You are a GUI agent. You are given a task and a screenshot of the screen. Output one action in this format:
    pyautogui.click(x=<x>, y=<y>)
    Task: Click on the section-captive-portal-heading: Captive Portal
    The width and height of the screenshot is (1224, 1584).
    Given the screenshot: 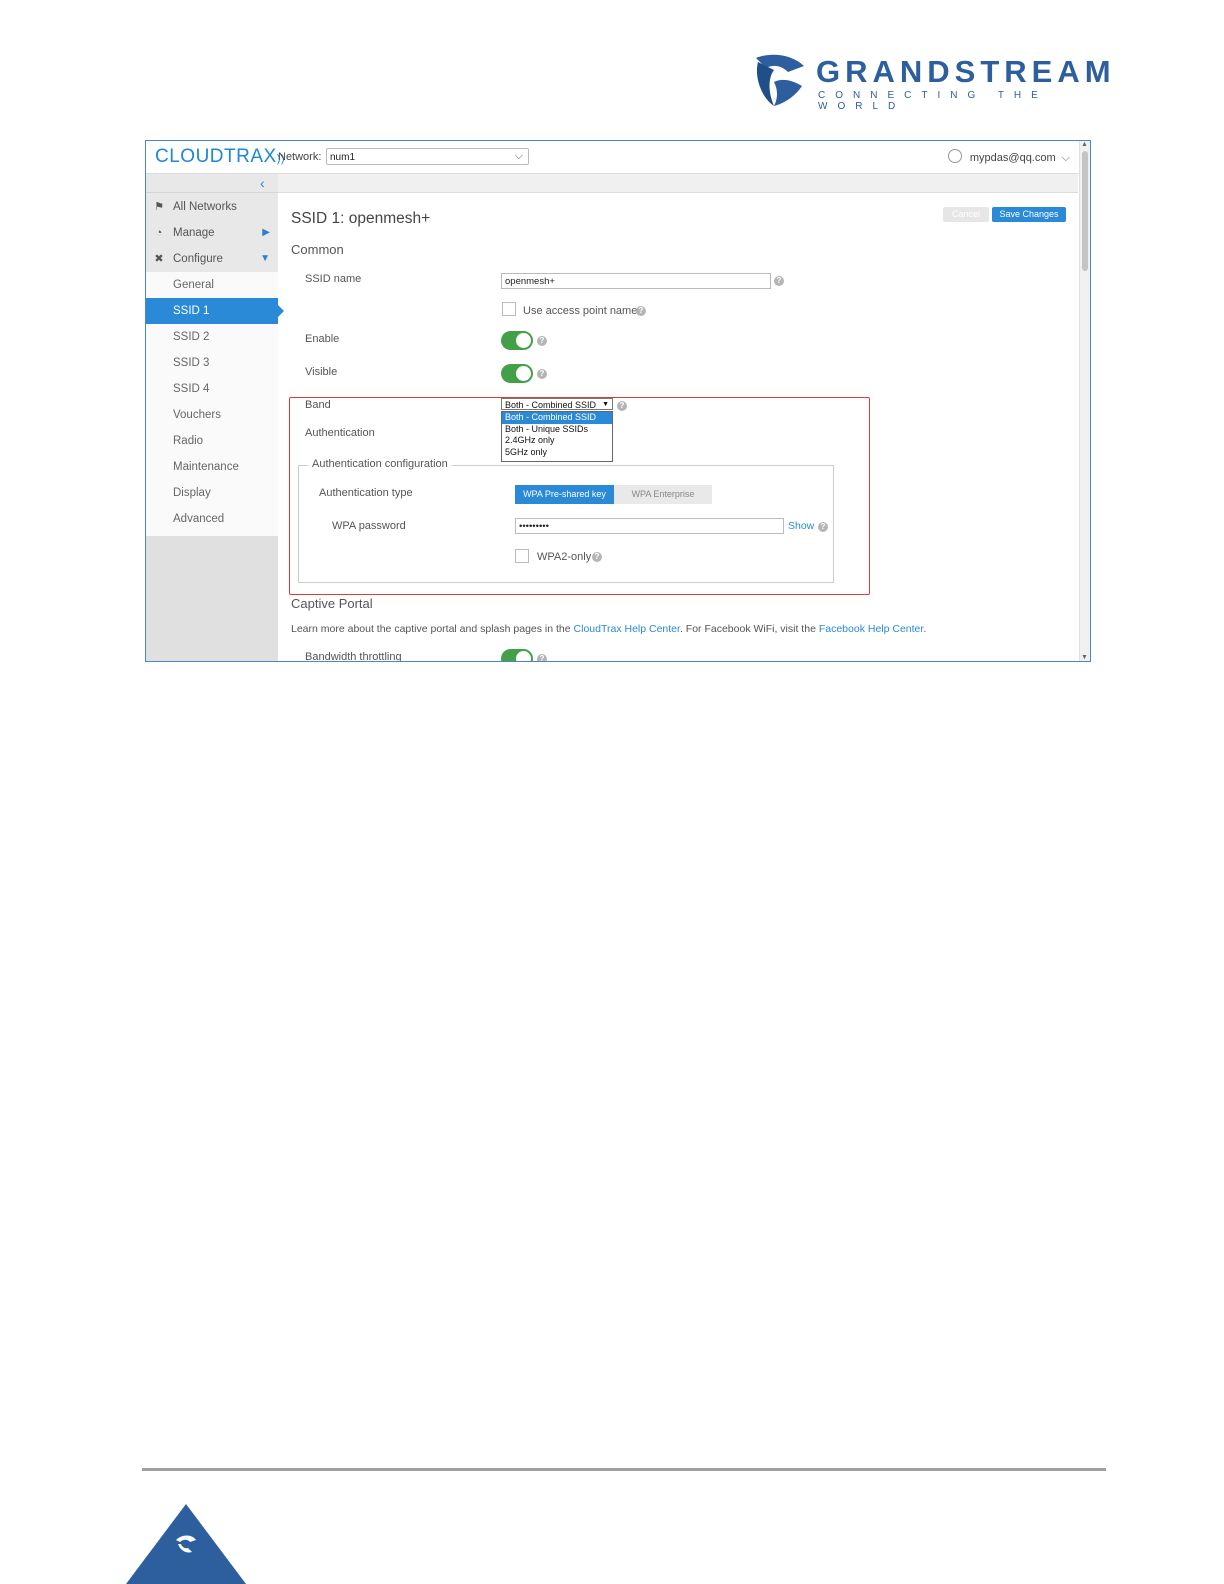 What is the action you would take?
    pyautogui.click(x=332, y=603)
    